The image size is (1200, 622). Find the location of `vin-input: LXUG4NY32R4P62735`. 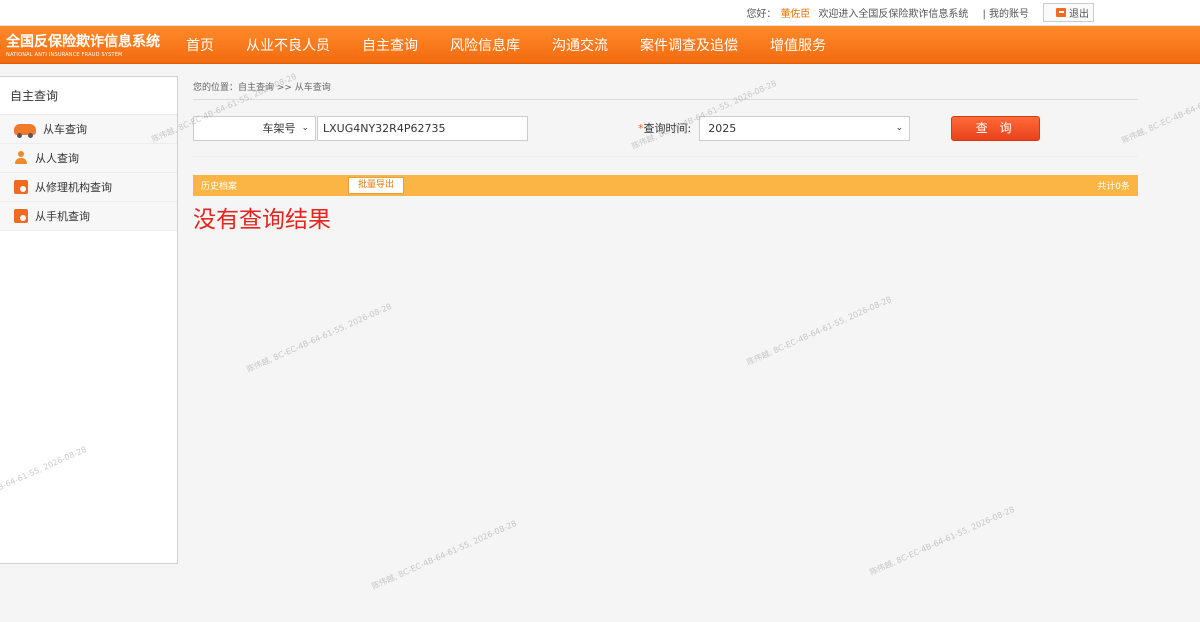

vin-input: LXUG4NY32R4P62735 is located at coordinates (422, 128).